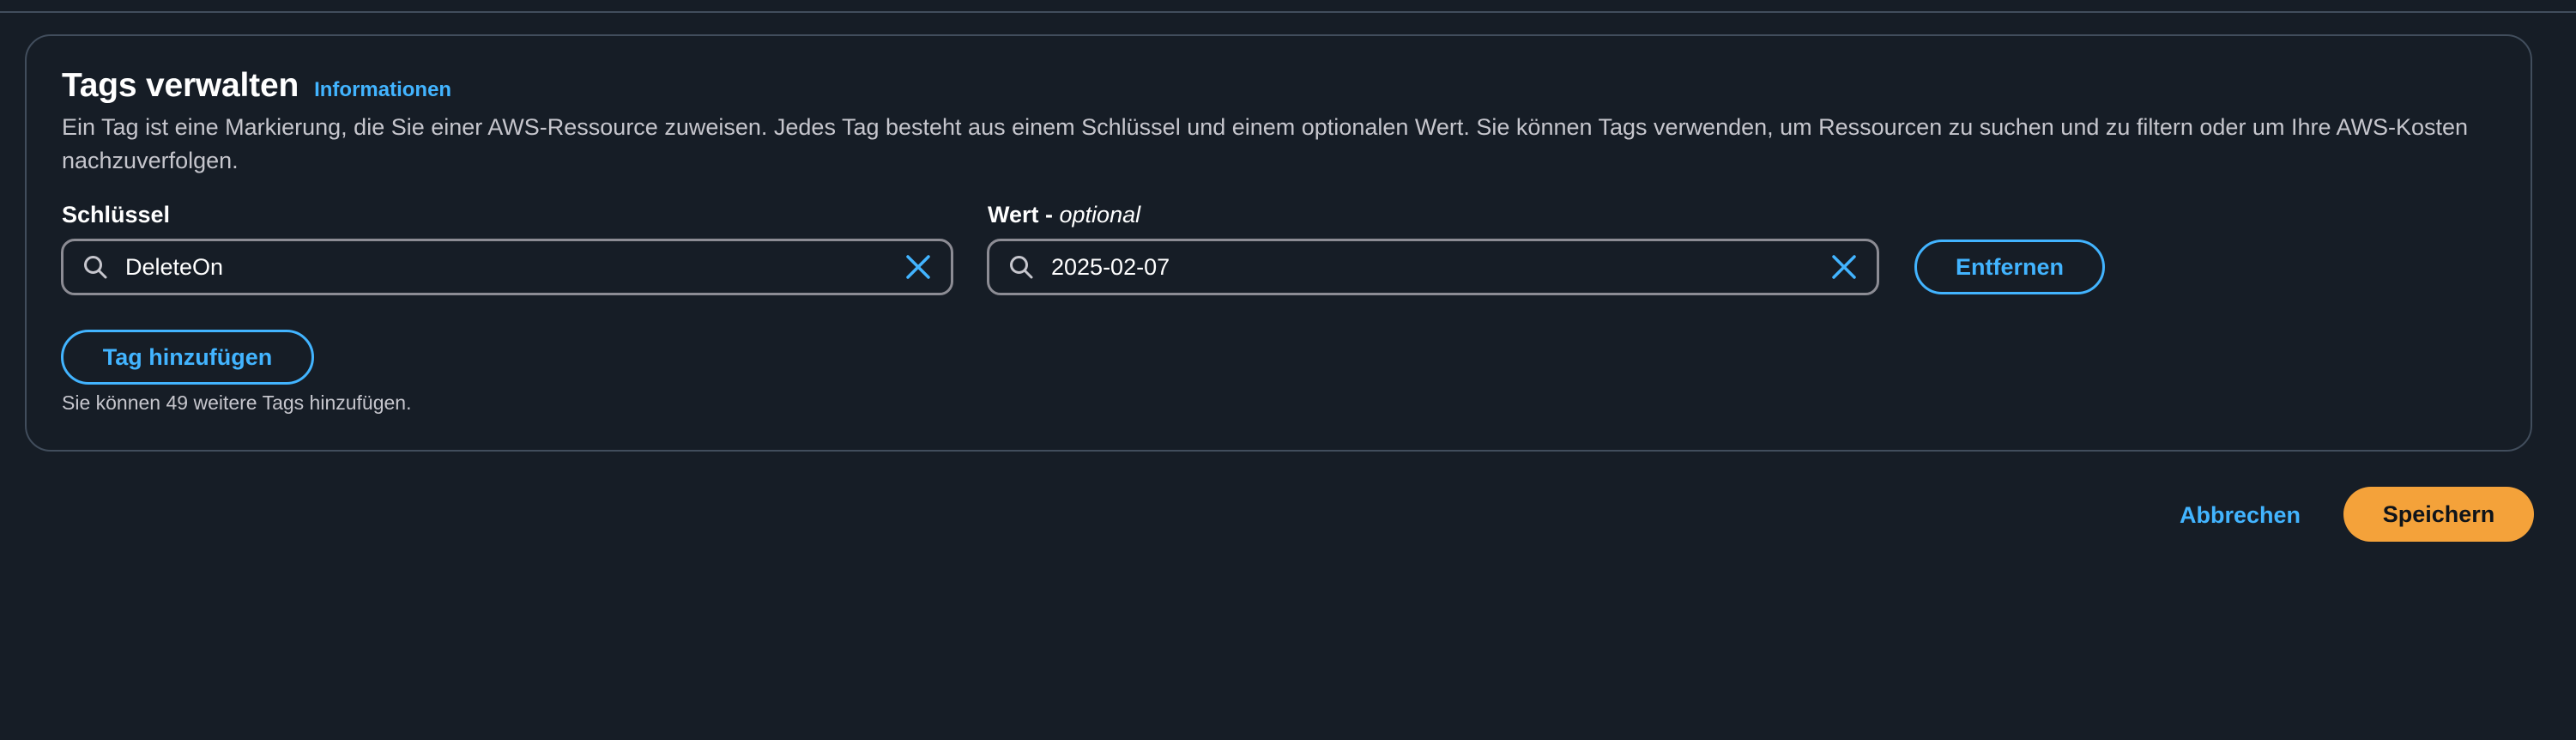 The width and height of the screenshot is (2576, 740). What do you see at coordinates (187, 357) in the screenshot?
I see `add-tag-button: Tag hinzufügen` at bounding box center [187, 357].